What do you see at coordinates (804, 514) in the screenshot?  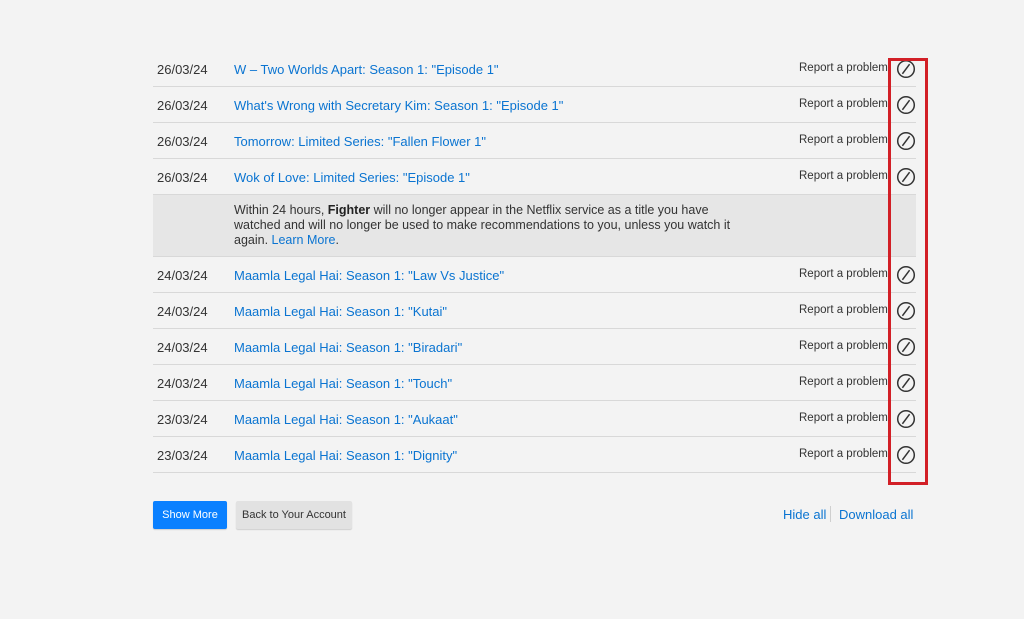 I see `hide-all-link: Hide all` at bounding box center [804, 514].